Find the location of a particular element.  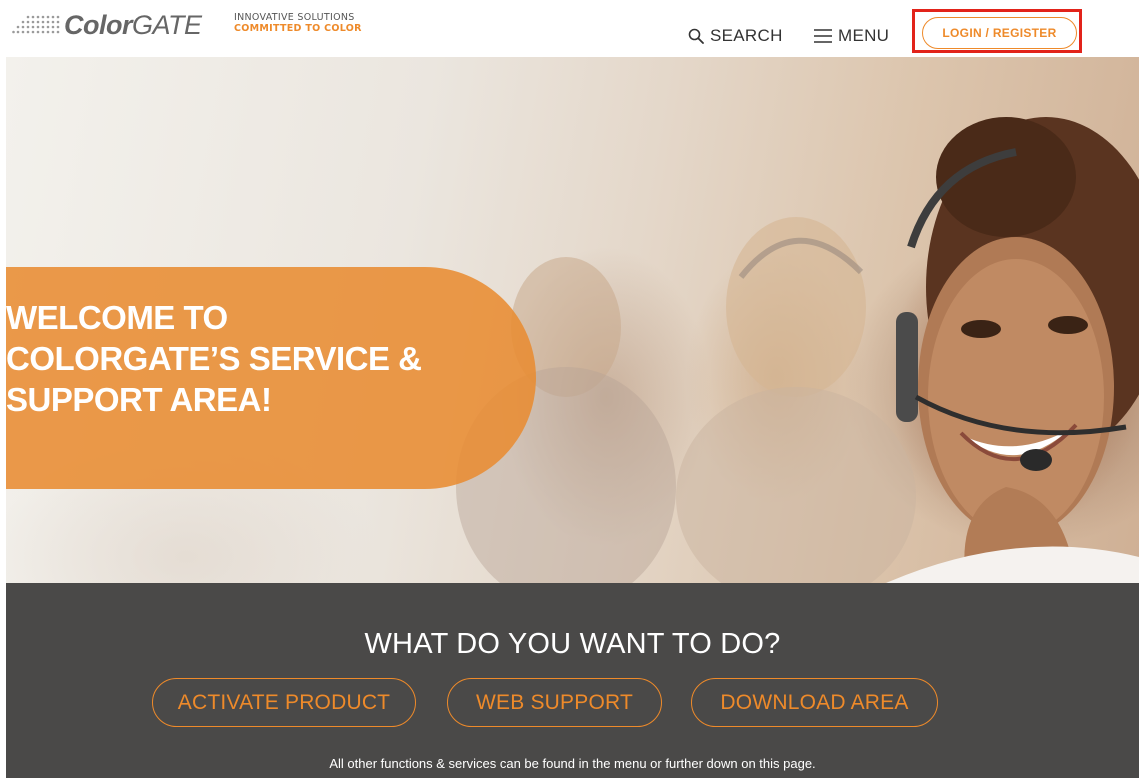

login-register-button: LOGIN / REGISTER is located at coordinates (999, 33).